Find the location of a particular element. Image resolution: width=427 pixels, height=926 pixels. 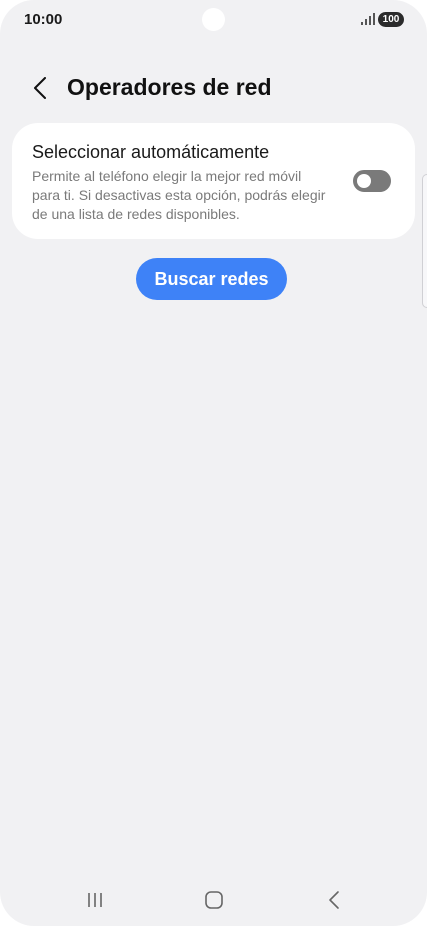

auto-select-title: Seleccionar automáticamente is located at coordinates (151, 152).